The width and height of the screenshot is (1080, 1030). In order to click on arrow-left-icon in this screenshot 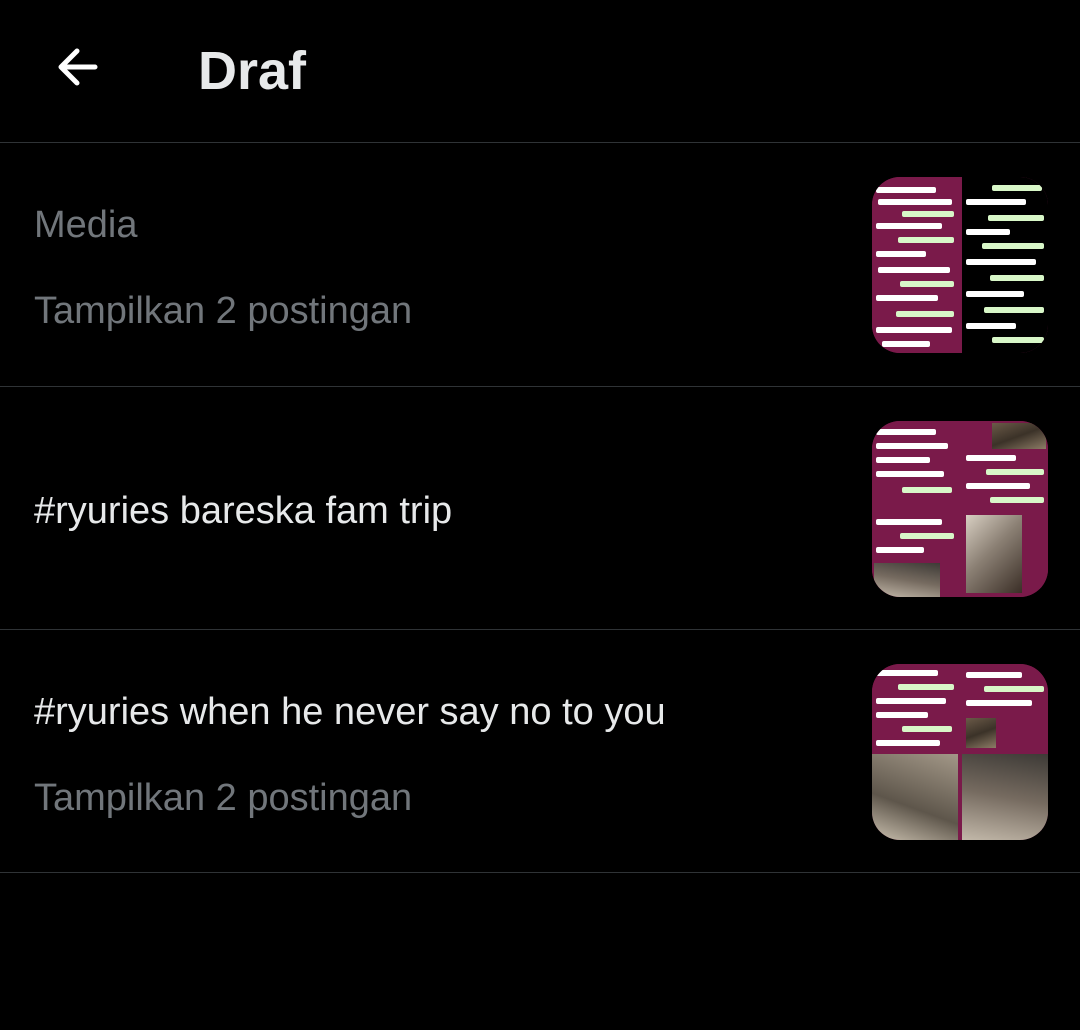, I will do `click(78, 67)`.